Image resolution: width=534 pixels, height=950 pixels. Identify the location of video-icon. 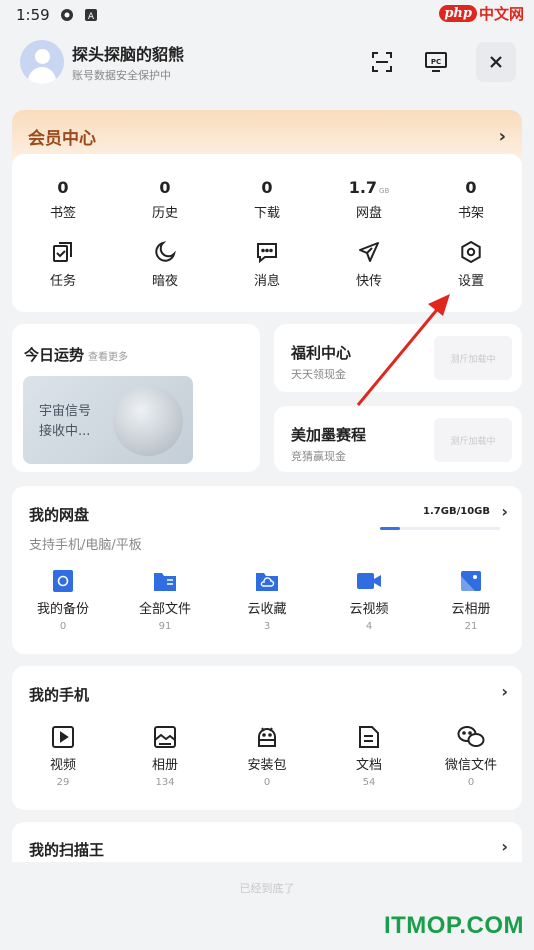
(369, 581).